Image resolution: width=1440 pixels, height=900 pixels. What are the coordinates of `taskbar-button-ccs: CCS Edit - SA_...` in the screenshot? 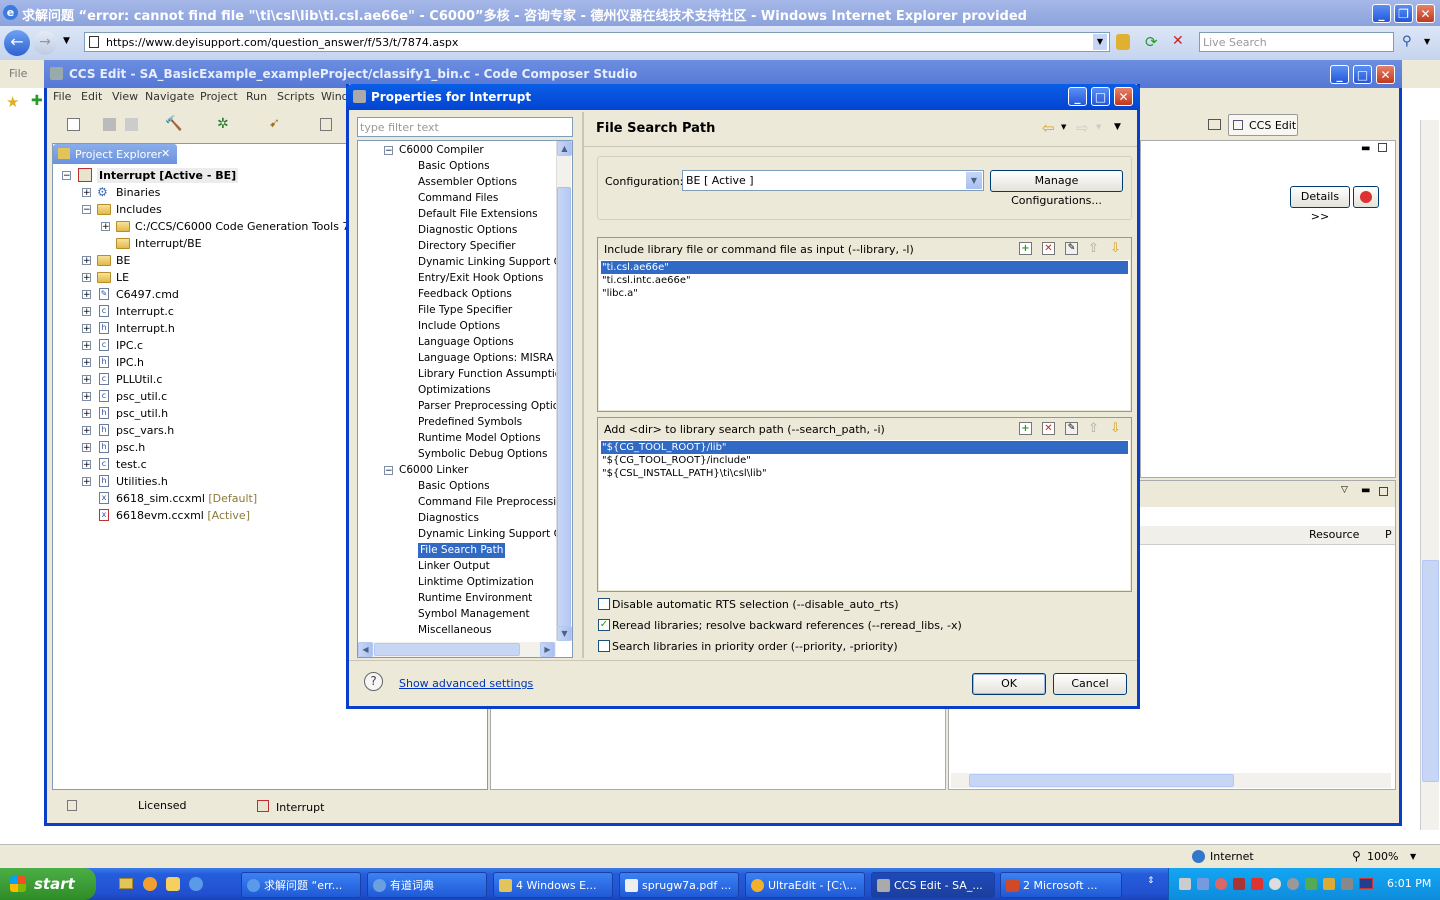 It's located at (933, 885).